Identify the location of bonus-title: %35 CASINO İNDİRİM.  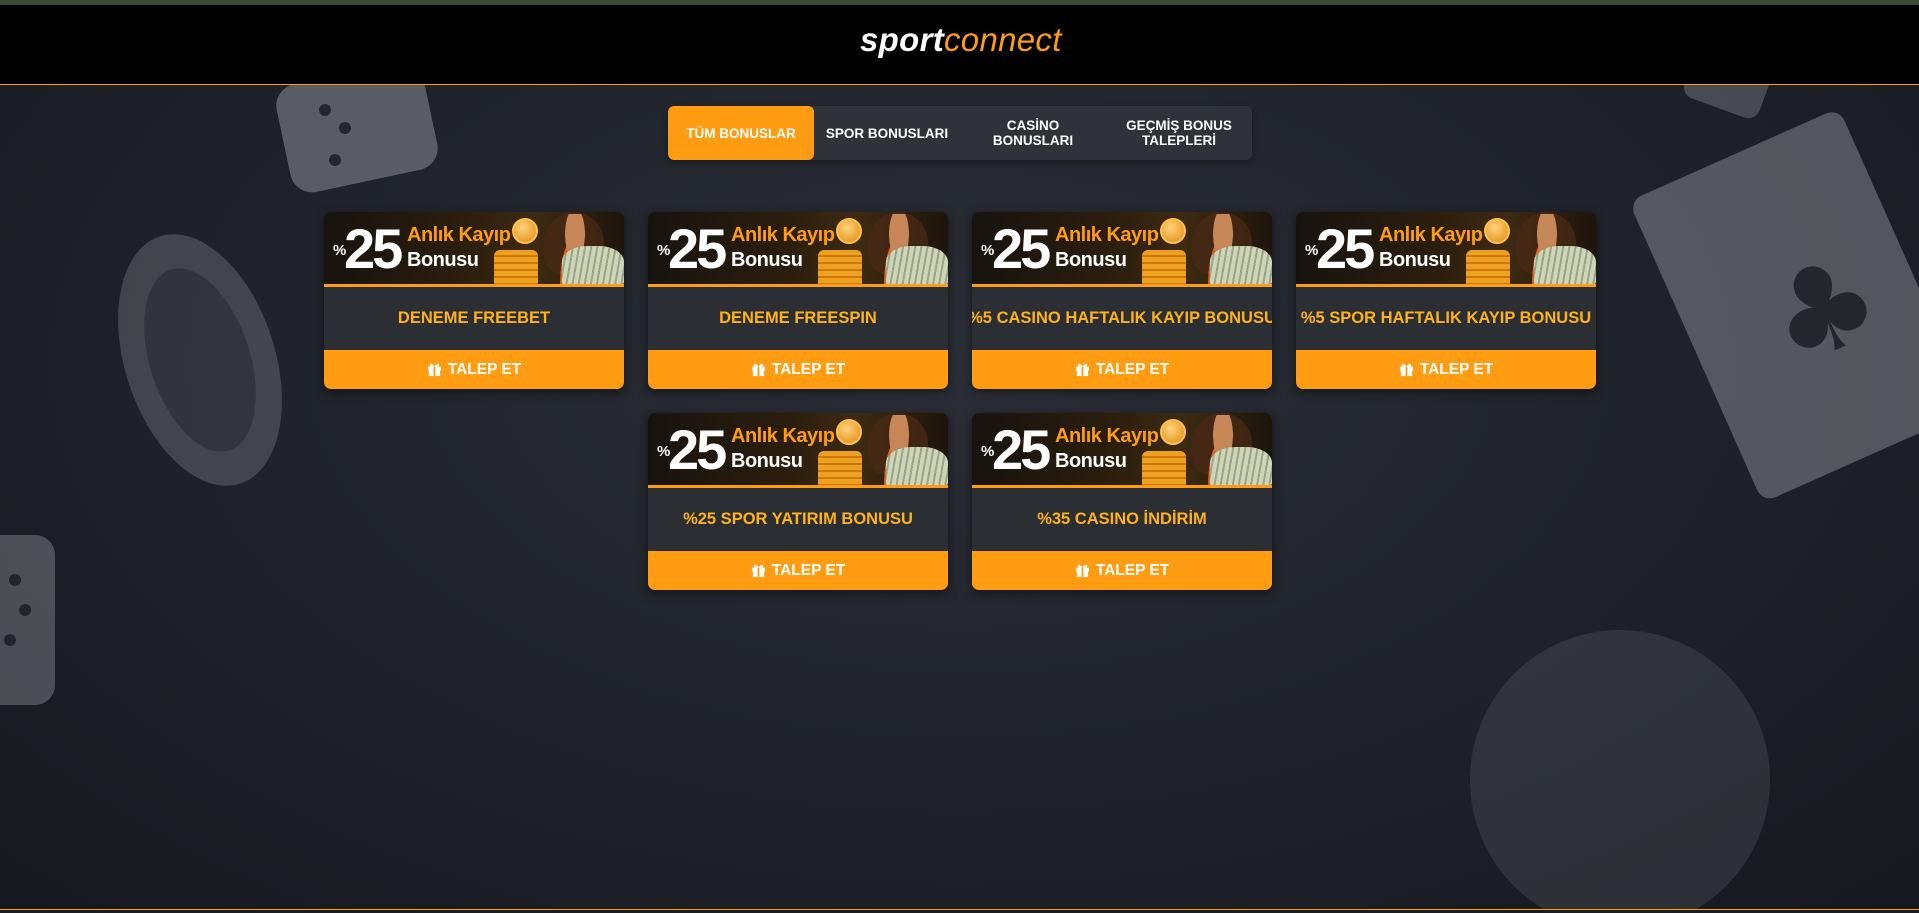
(1122, 519).